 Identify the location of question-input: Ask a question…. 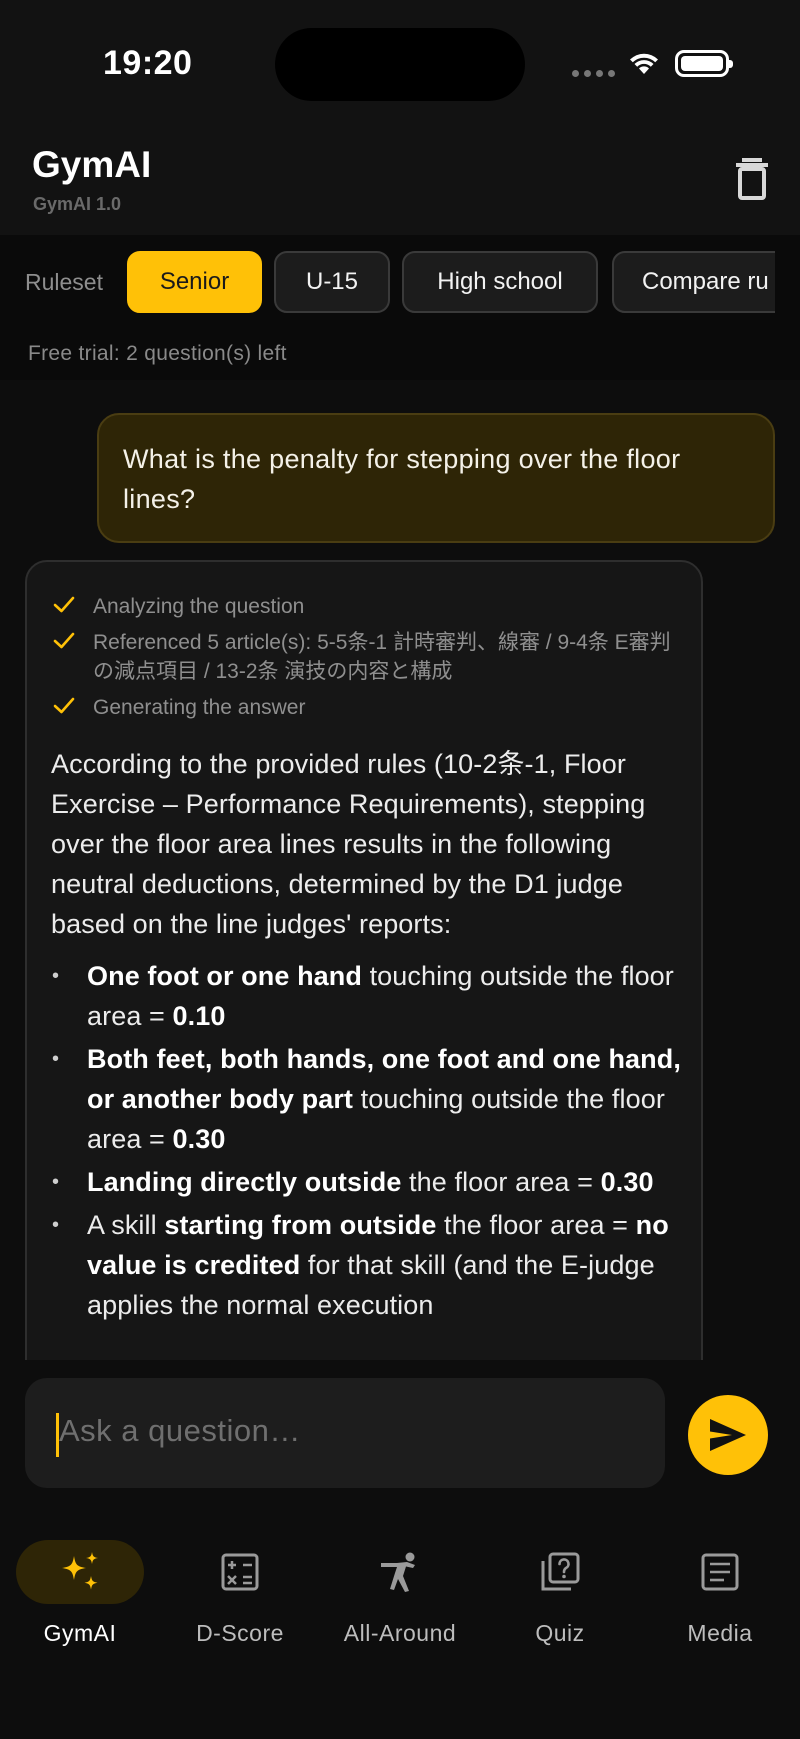
(345, 1433).